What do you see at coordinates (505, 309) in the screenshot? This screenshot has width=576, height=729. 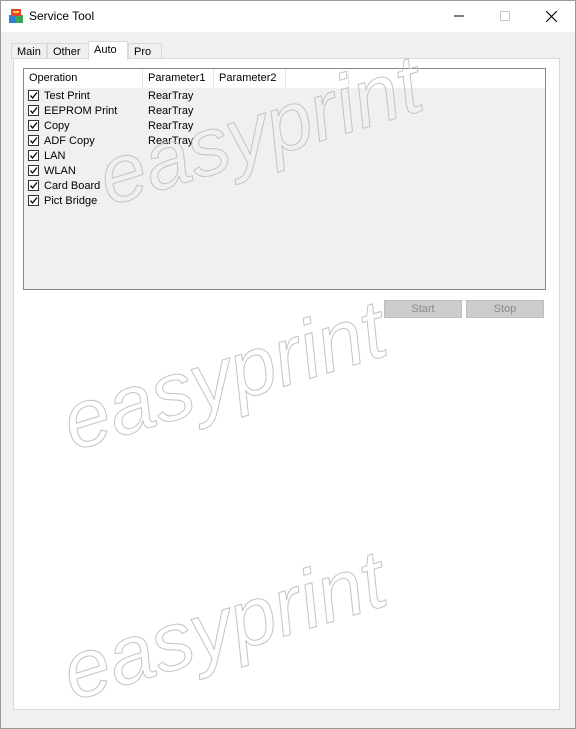 I see `stop-button: Stop` at bounding box center [505, 309].